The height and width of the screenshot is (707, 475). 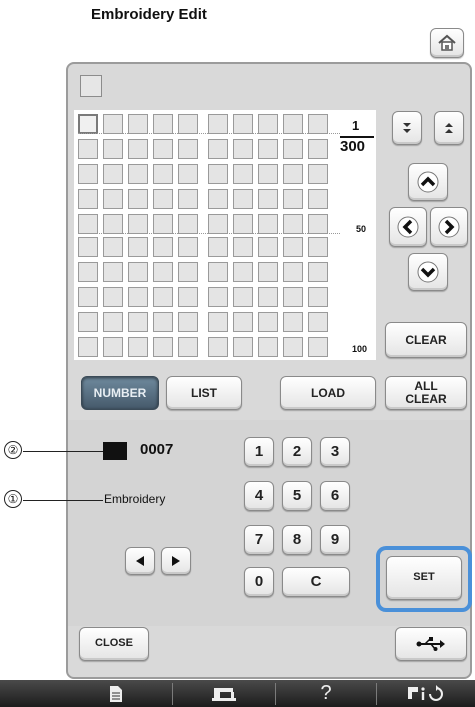 I want to click on key-5: 5, so click(x=297, y=496).